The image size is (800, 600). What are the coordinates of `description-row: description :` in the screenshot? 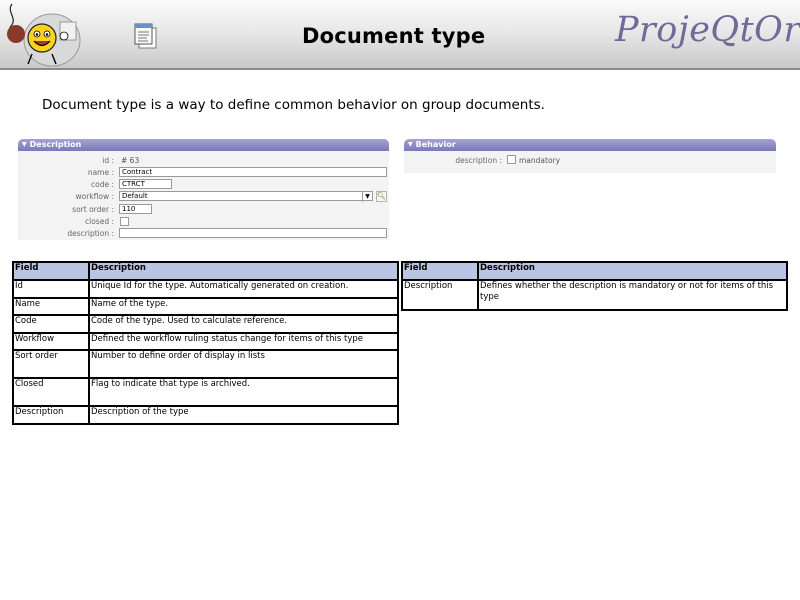 It's located at (203, 233).